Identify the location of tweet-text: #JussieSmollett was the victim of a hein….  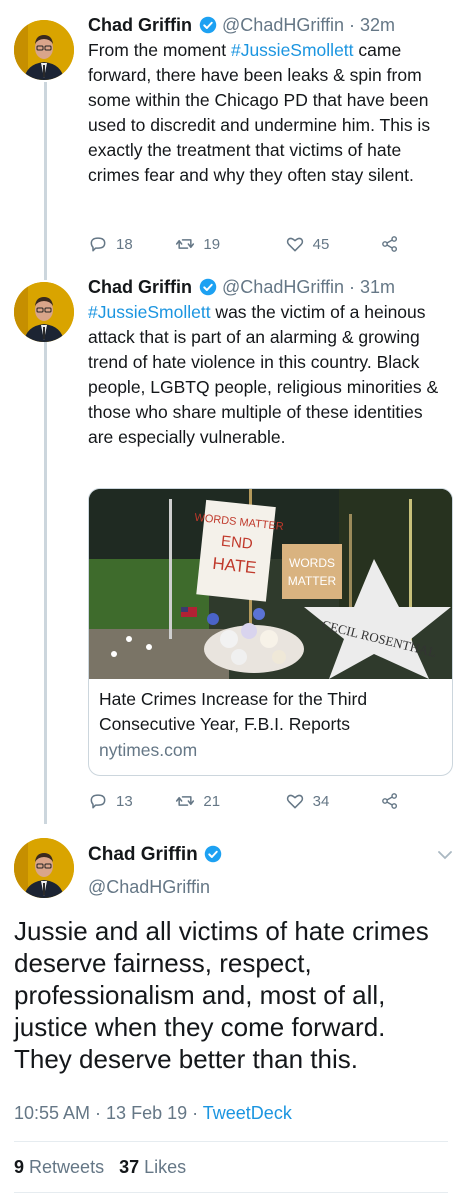
(263, 374).